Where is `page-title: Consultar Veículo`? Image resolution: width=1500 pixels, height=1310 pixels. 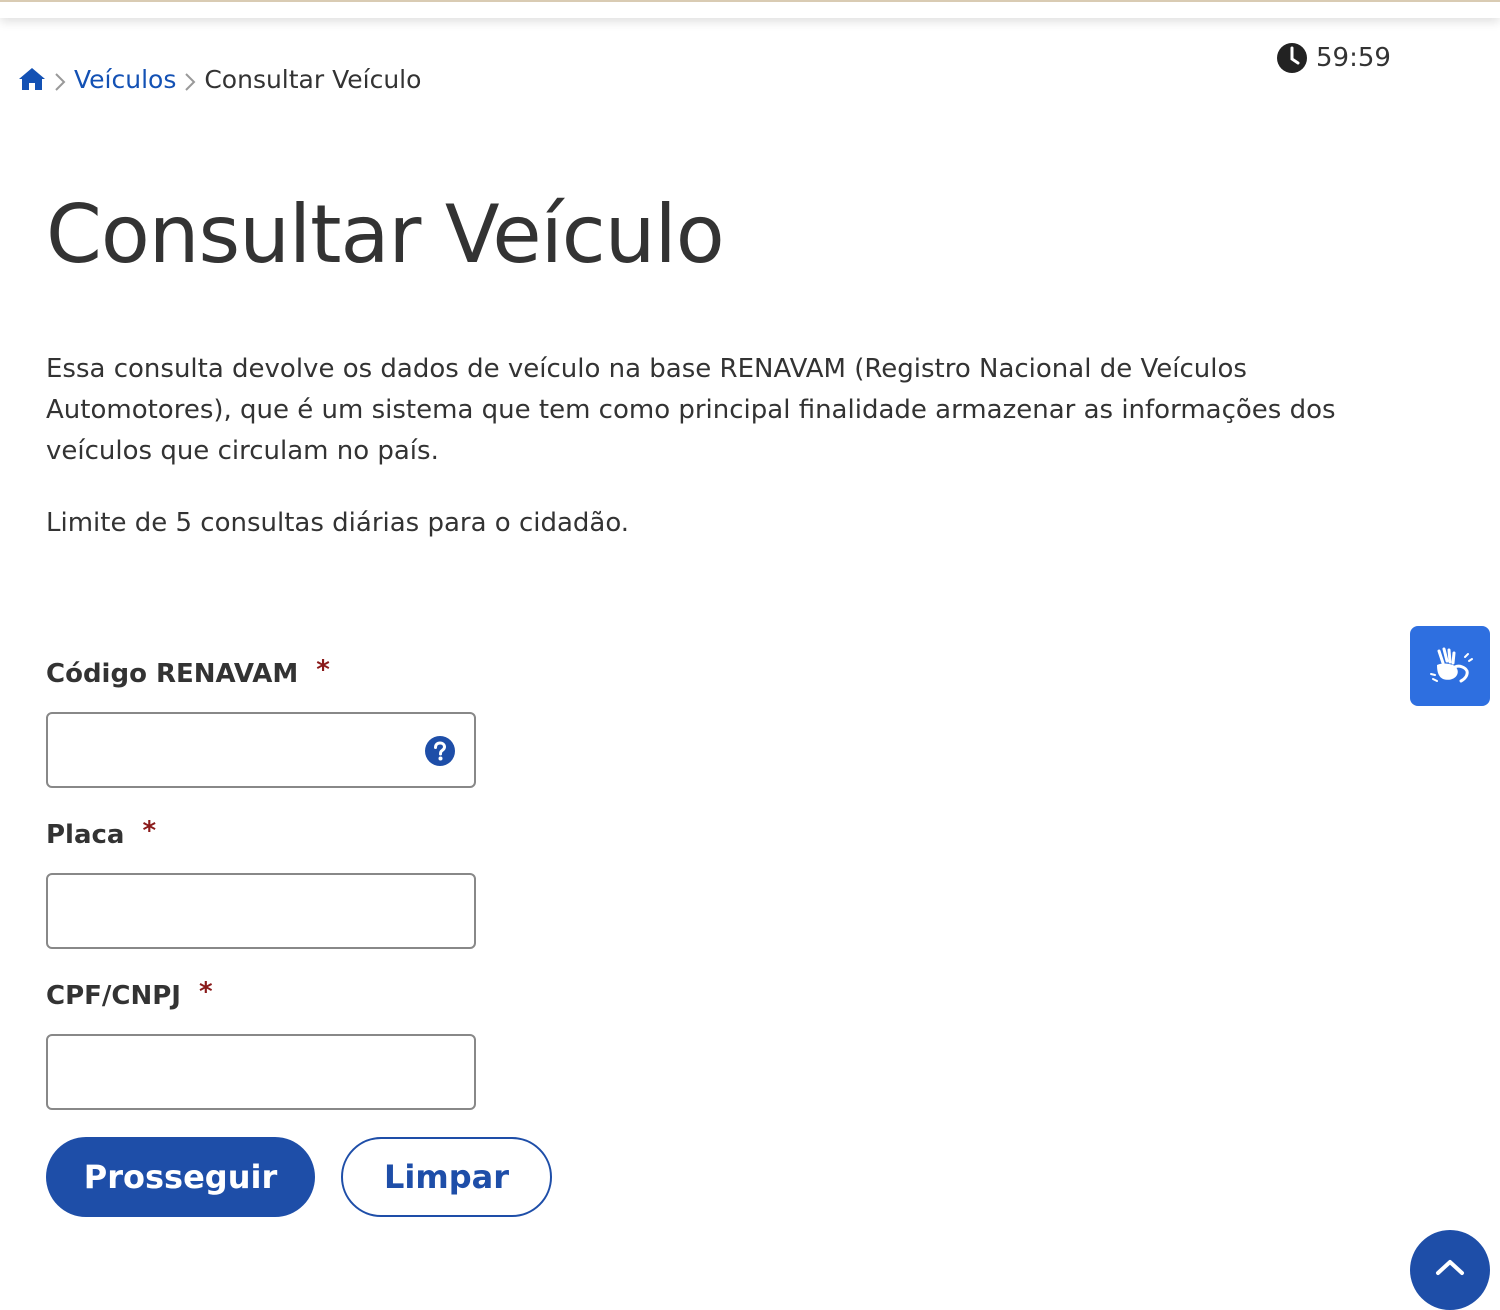 page-title: Consultar Veículo is located at coordinates (385, 234).